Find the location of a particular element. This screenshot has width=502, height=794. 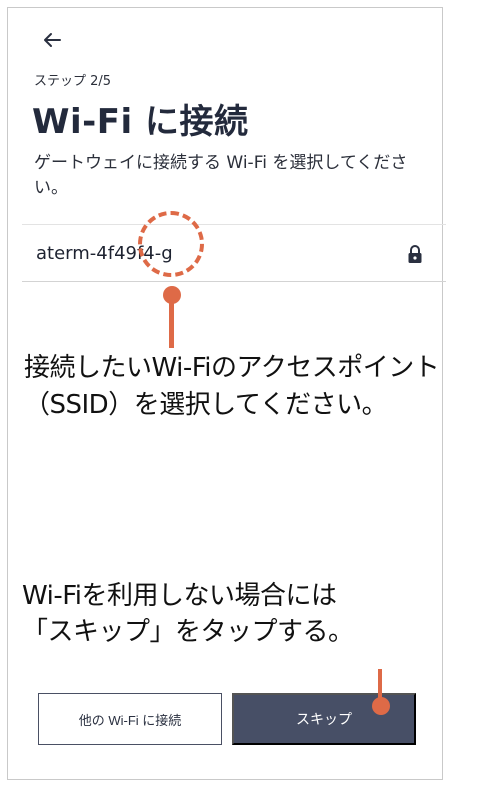

callout-line: Wi-Fiを利用しない場合には is located at coordinates (179, 596).